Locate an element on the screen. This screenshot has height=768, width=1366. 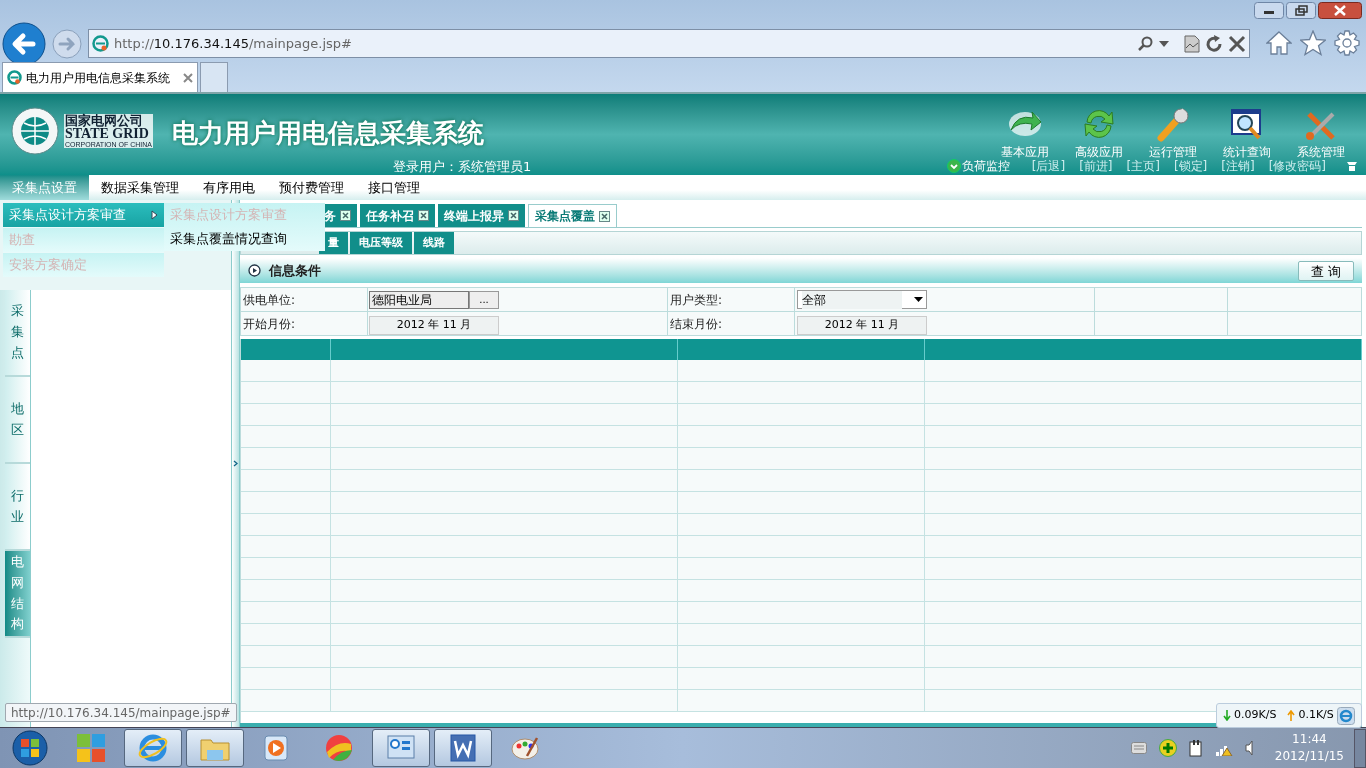
upload-speed: 0.1K/S is located at coordinates (1316, 715).